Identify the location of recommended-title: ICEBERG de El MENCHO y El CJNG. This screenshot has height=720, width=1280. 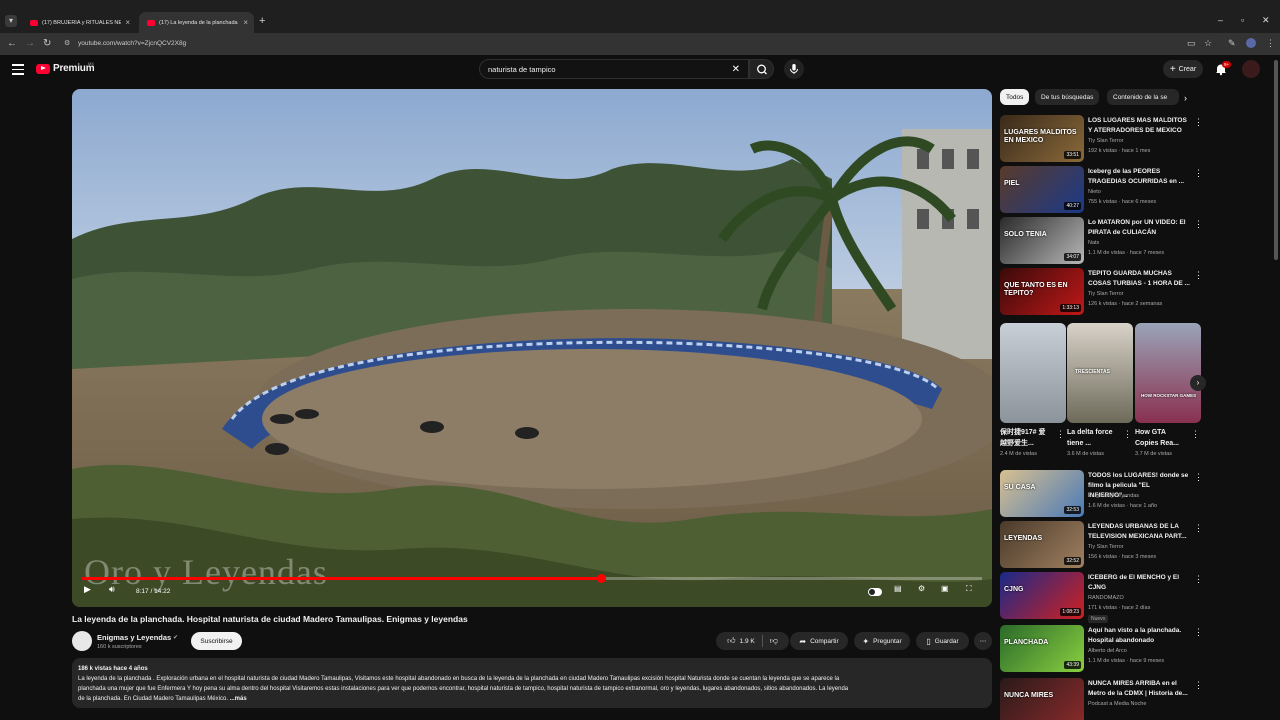
(1139, 583).